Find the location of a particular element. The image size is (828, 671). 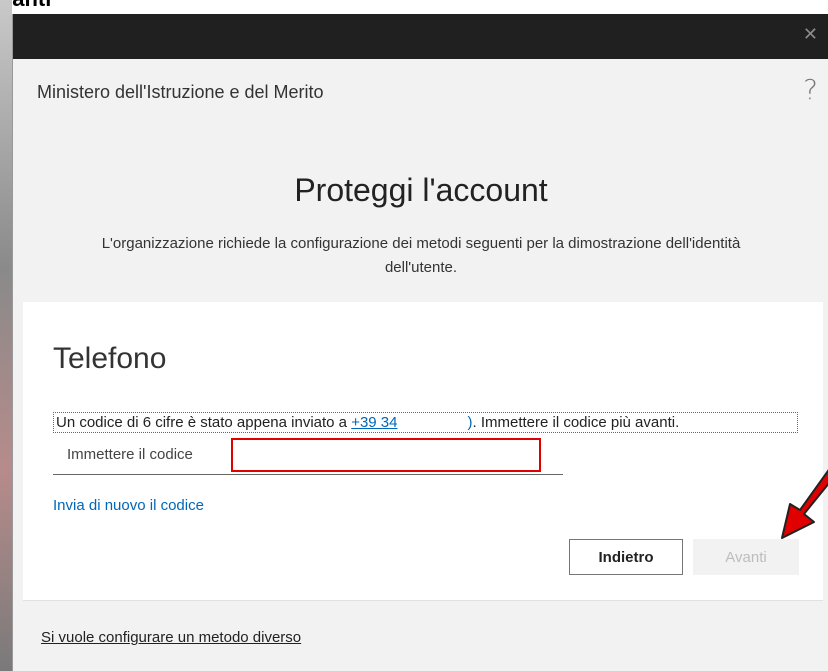

code-input-label: Immettere il codice is located at coordinates (130, 454).